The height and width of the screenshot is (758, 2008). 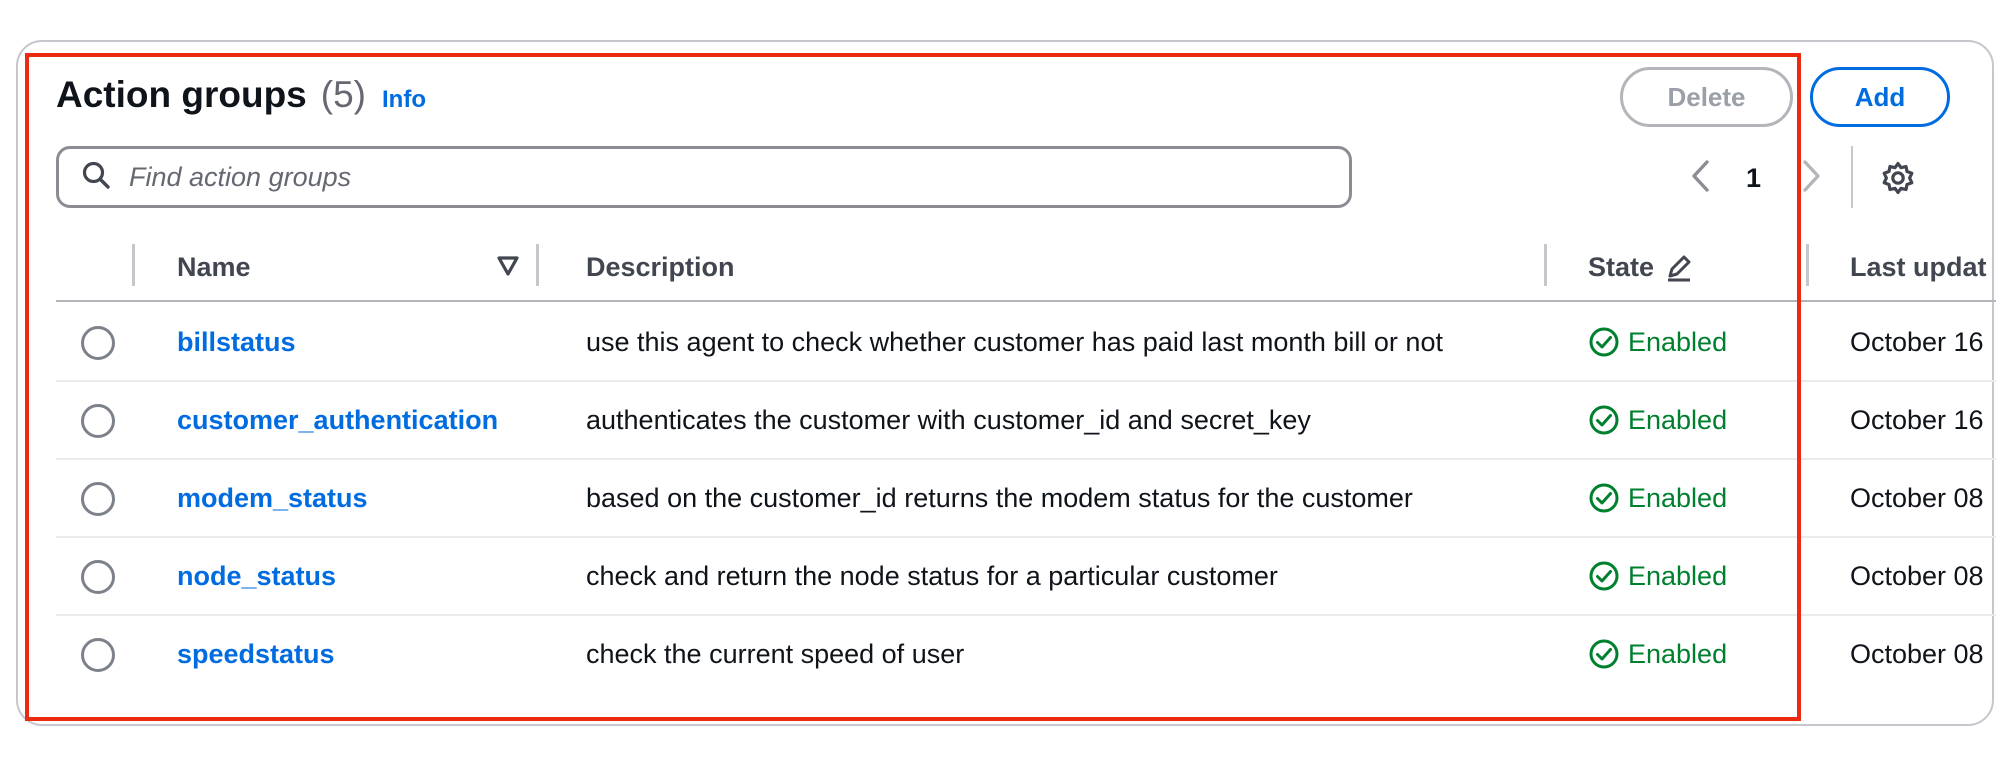 I want to click on page-number: 1, so click(x=1753, y=178).